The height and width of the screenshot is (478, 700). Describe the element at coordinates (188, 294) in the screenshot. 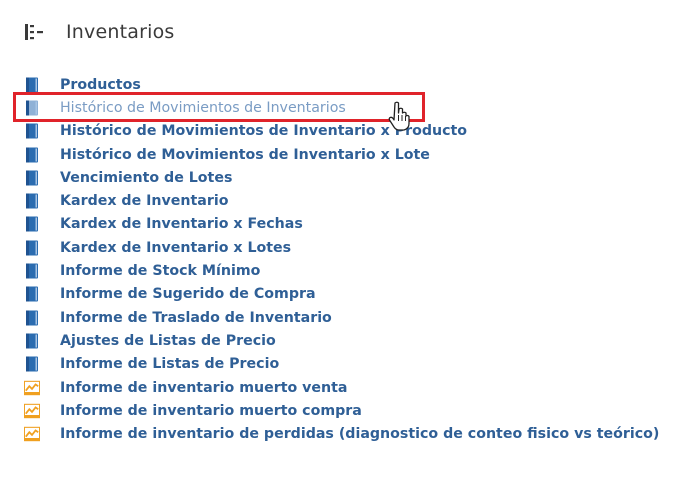

I see `report-link-label: Informe de Sugerido de Compra` at that location.